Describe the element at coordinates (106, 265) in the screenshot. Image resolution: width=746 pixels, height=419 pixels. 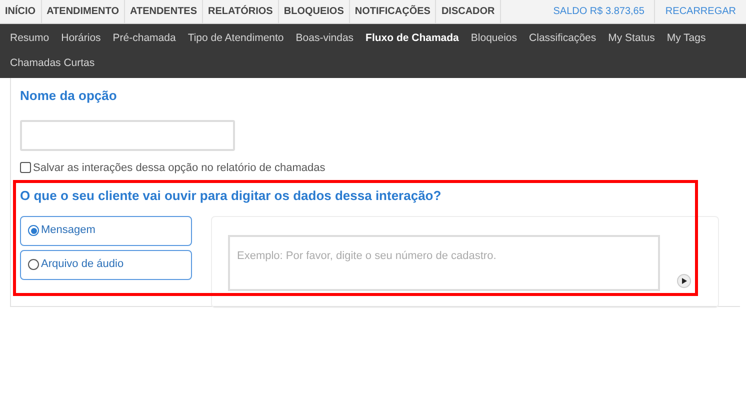
I see `radio-option: Arquivo de áudio` at that location.